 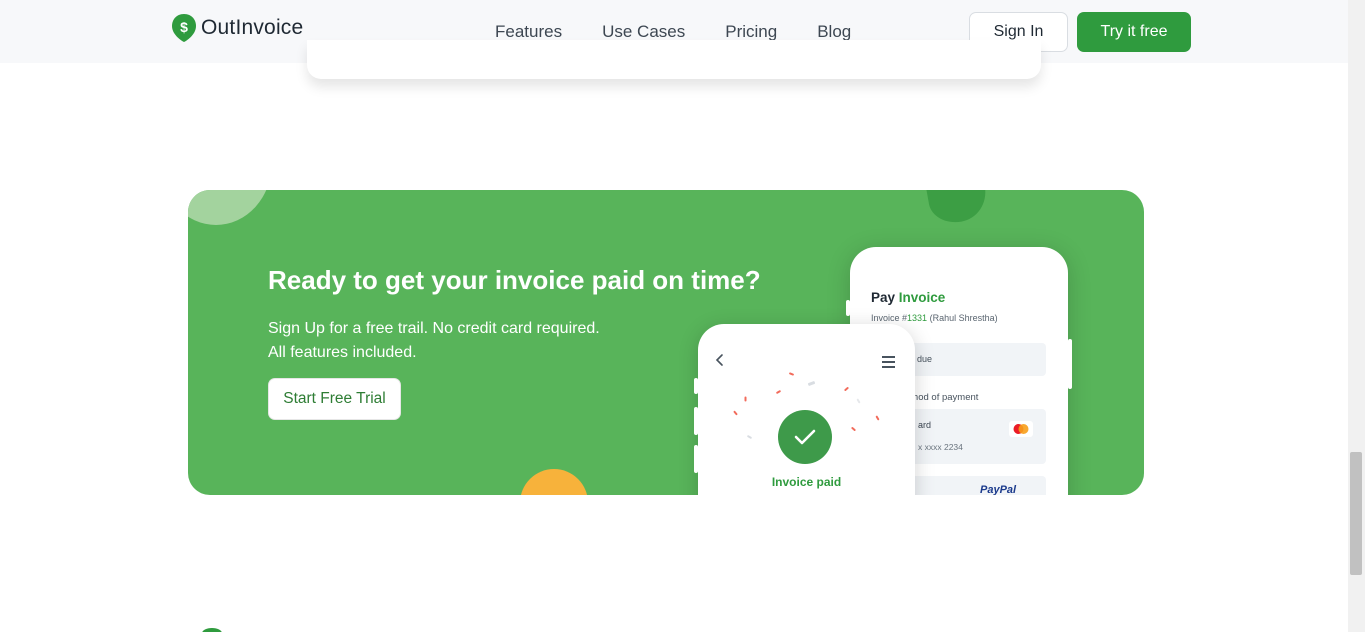 I want to click on scrollbar-thumb, so click(x=1356, y=513).